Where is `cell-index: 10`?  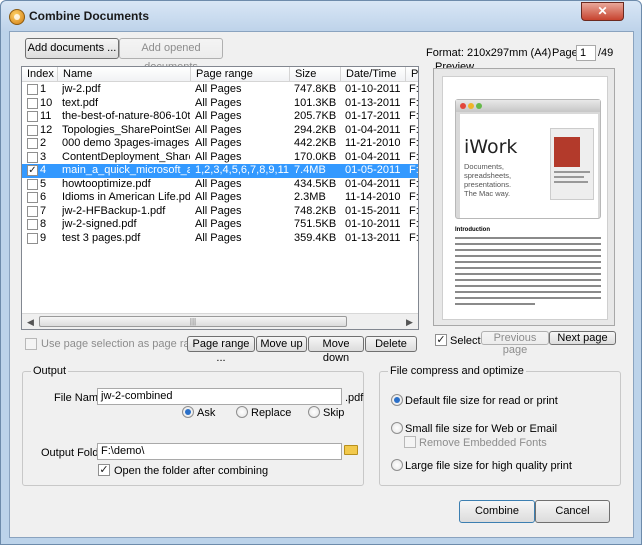 cell-index: 10 is located at coordinates (46, 102).